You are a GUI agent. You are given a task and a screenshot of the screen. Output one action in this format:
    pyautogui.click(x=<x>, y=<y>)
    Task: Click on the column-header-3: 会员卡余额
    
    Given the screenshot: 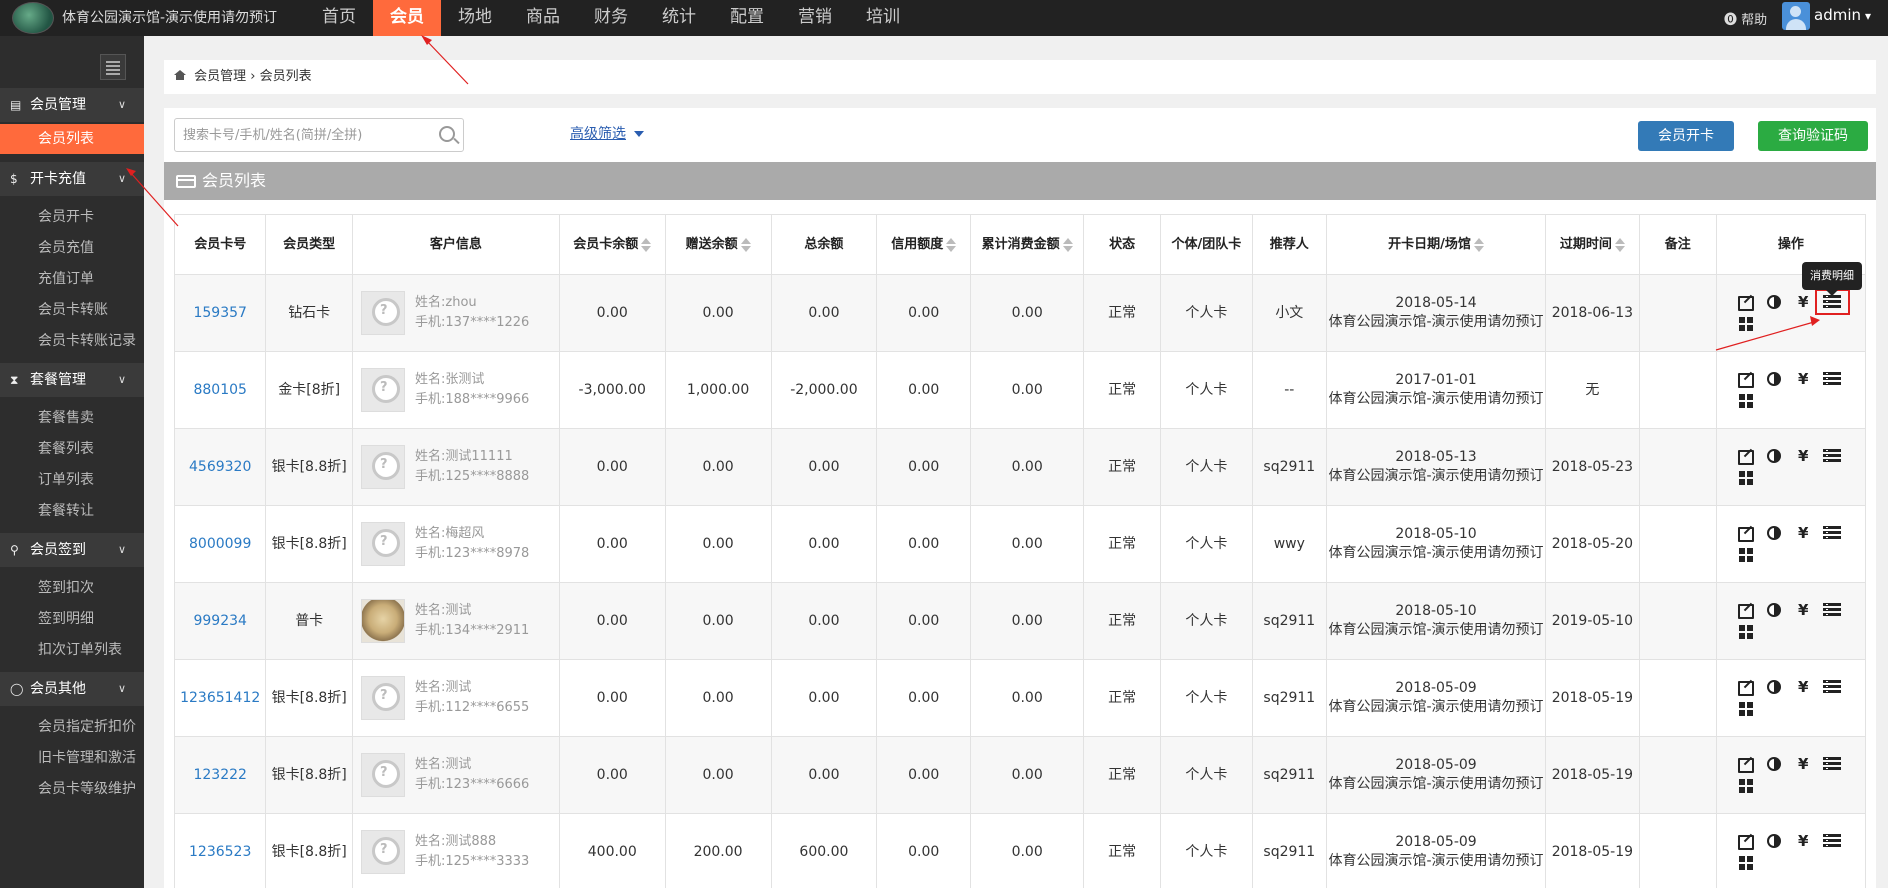 What is the action you would take?
    pyautogui.click(x=612, y=244)
    